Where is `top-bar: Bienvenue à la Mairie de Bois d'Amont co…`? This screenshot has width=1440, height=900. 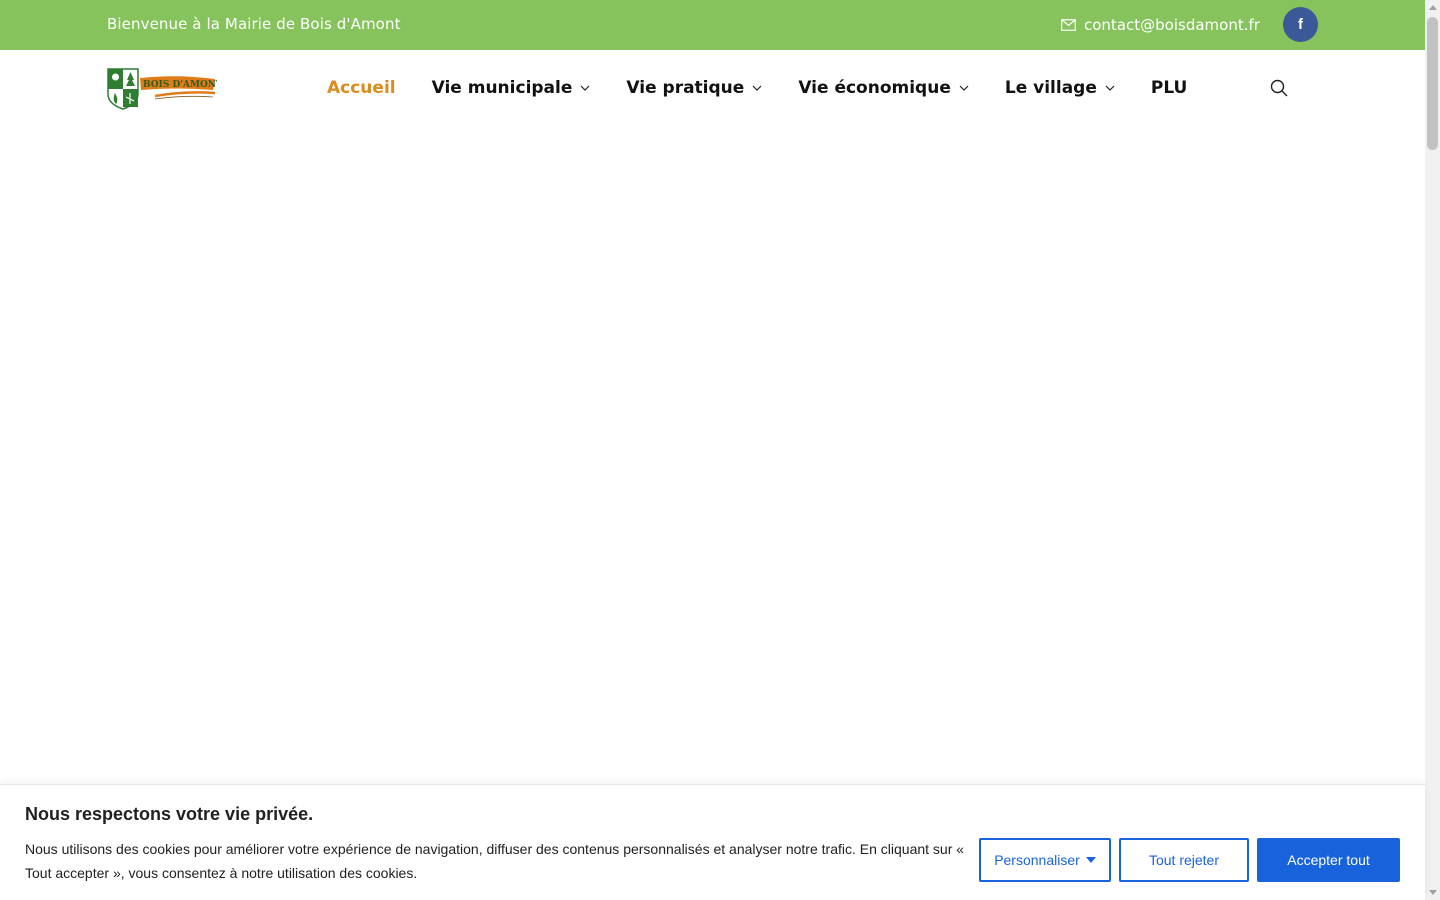 top-bar: Bienvenue à la Mairie de Bois d'Amont co… is located at coordinates (712, 25).